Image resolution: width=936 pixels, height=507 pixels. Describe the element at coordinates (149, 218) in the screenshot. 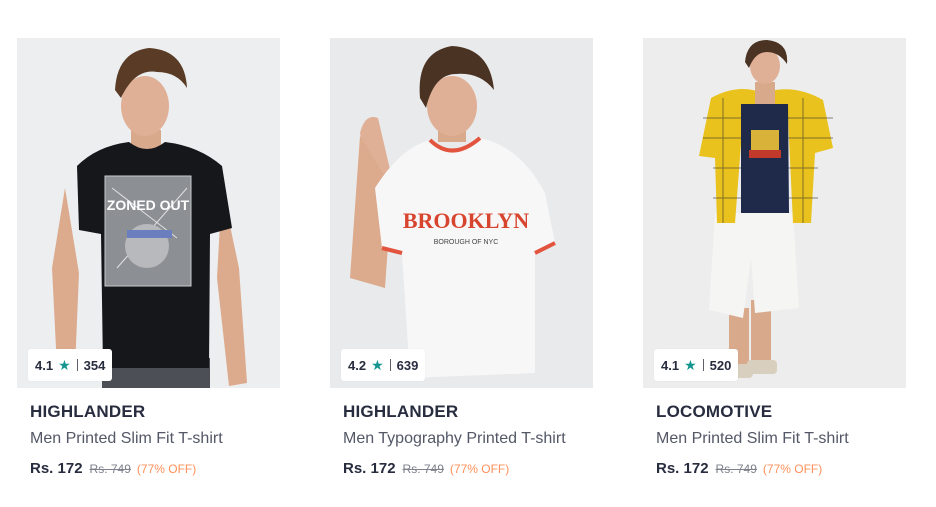

I see `model-photo: ZONED OUT` at that location.